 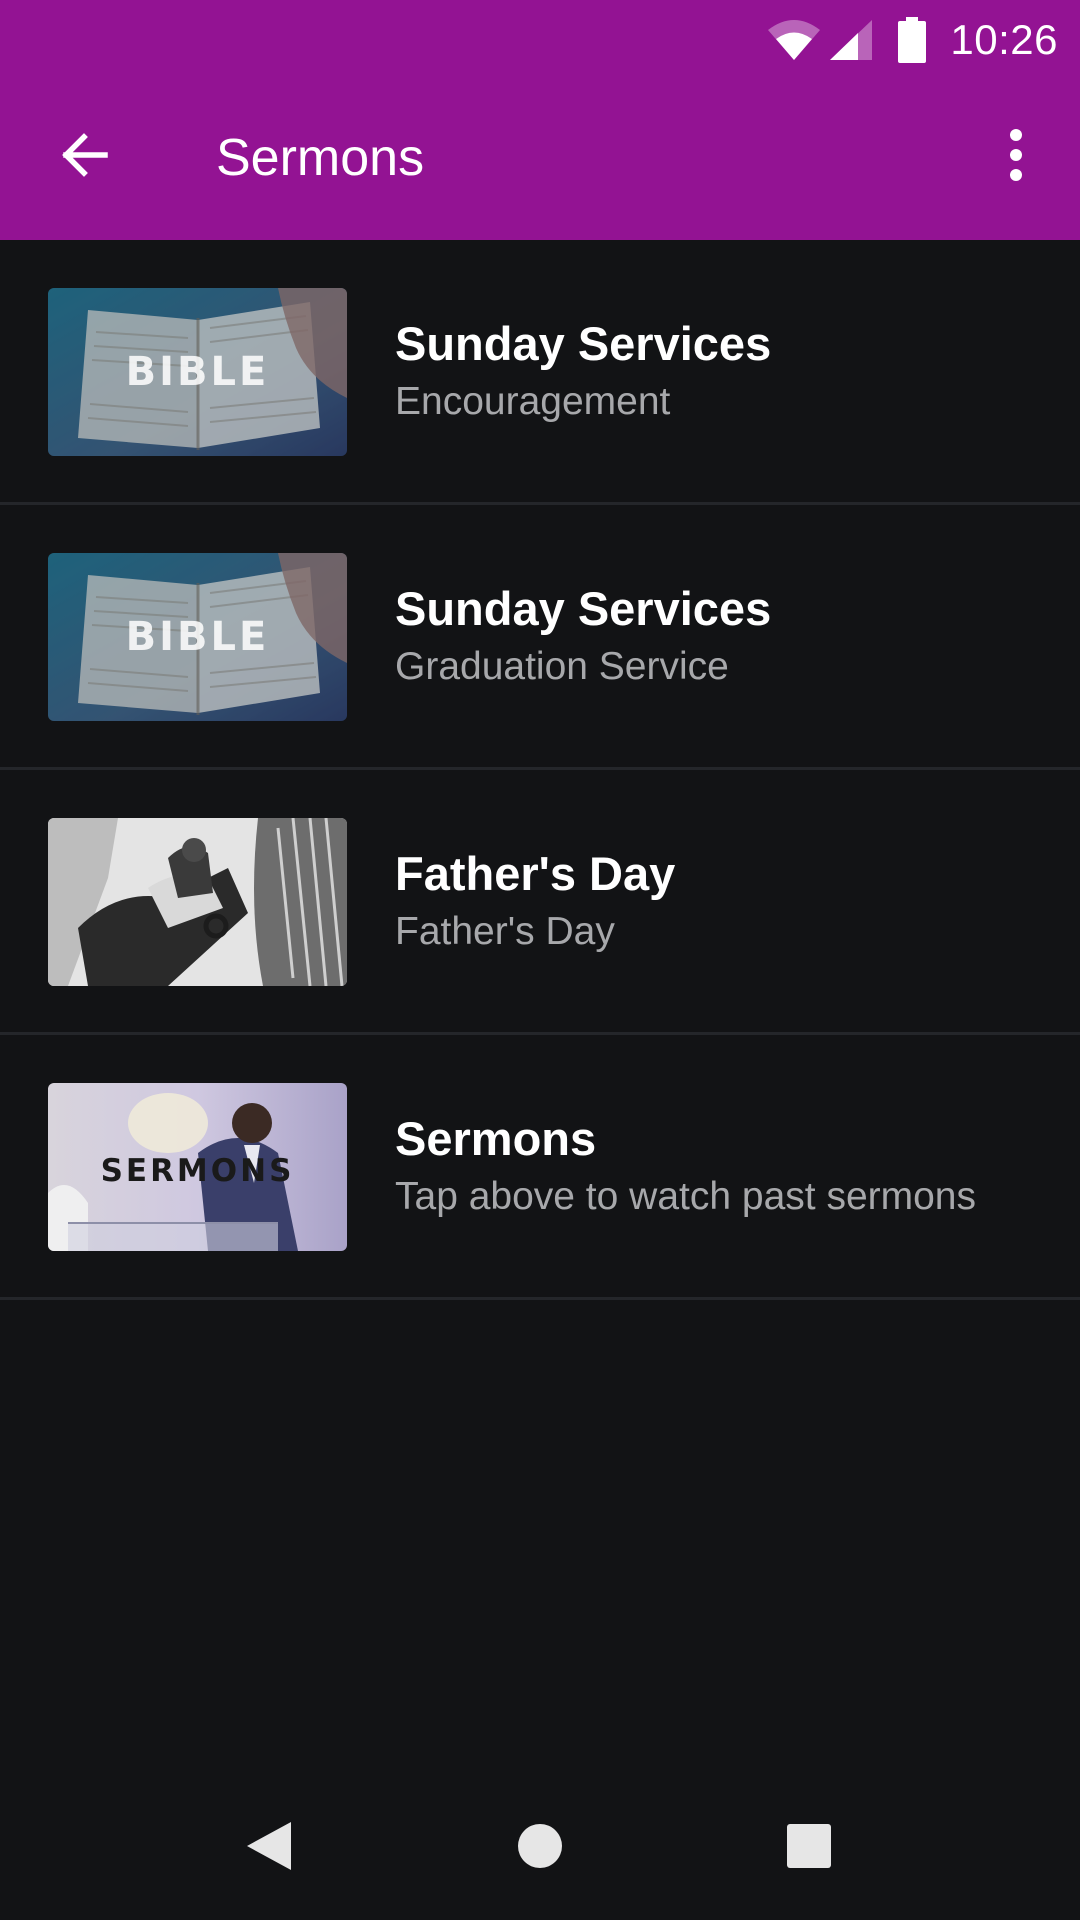 I want to click on item-subtitle: Encouragement, so click(x=533, y=401).